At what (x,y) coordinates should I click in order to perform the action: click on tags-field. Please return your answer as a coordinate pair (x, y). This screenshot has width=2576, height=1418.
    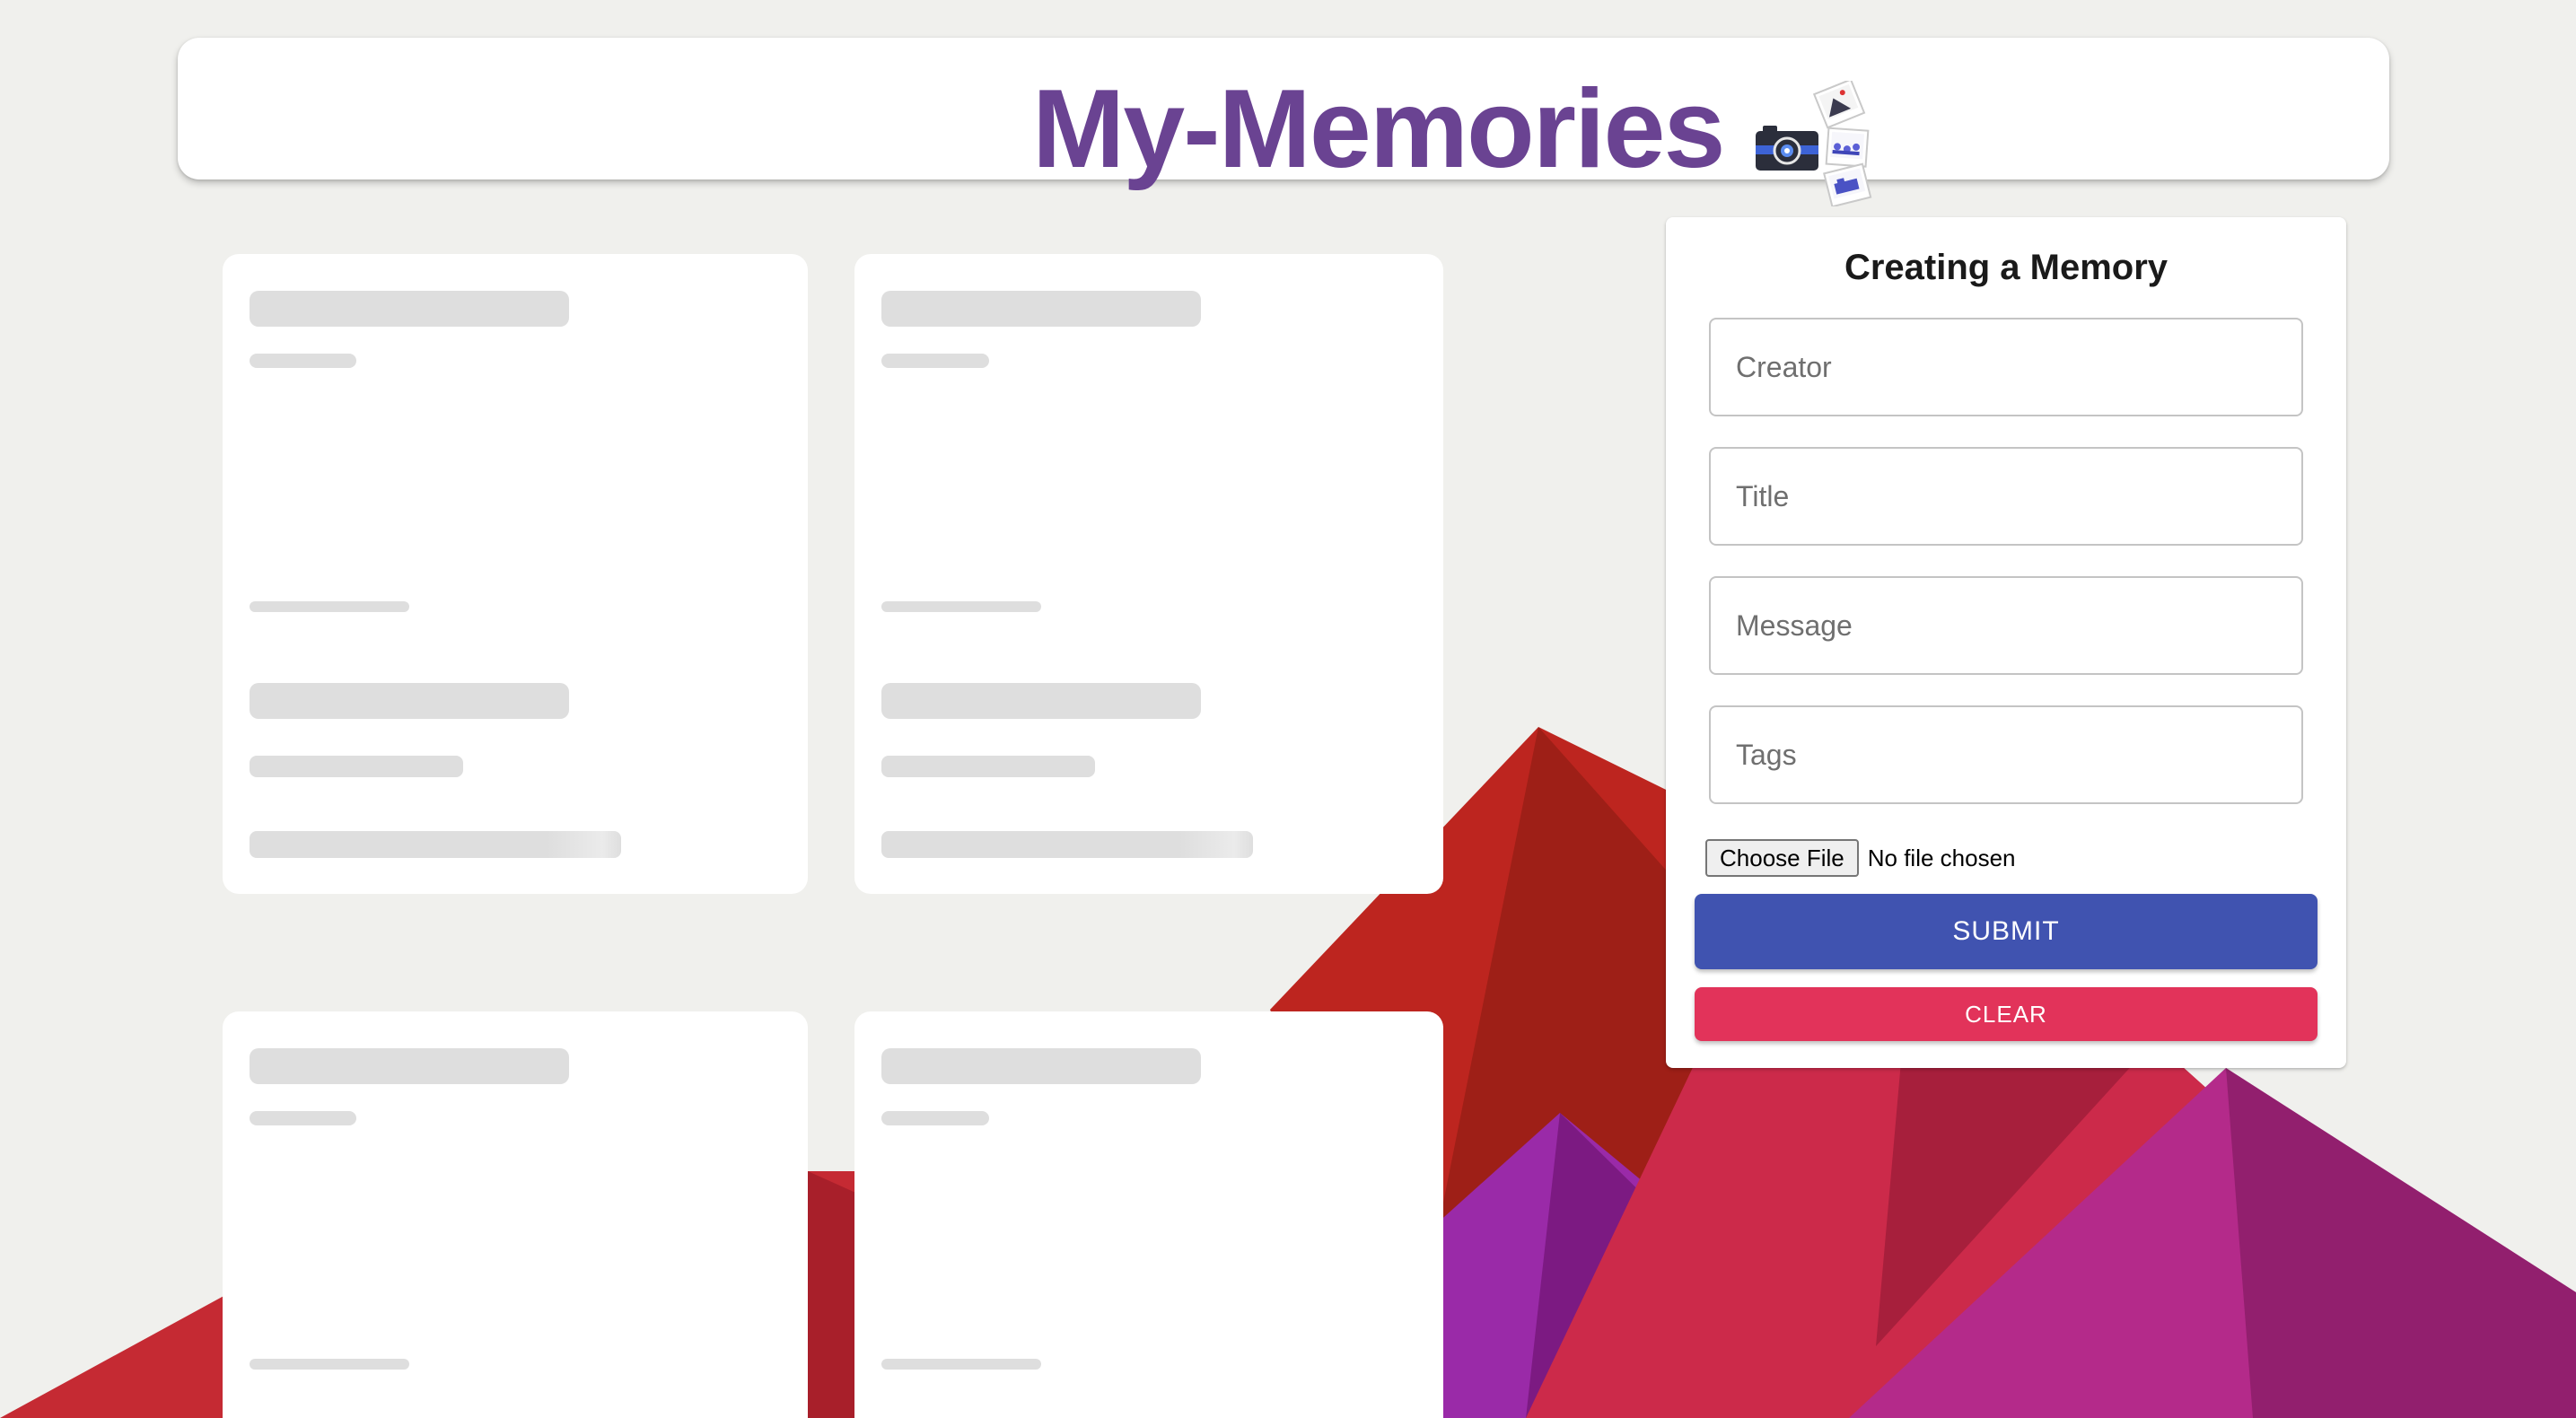
    Looking at the image, I should click on (2006, 754).